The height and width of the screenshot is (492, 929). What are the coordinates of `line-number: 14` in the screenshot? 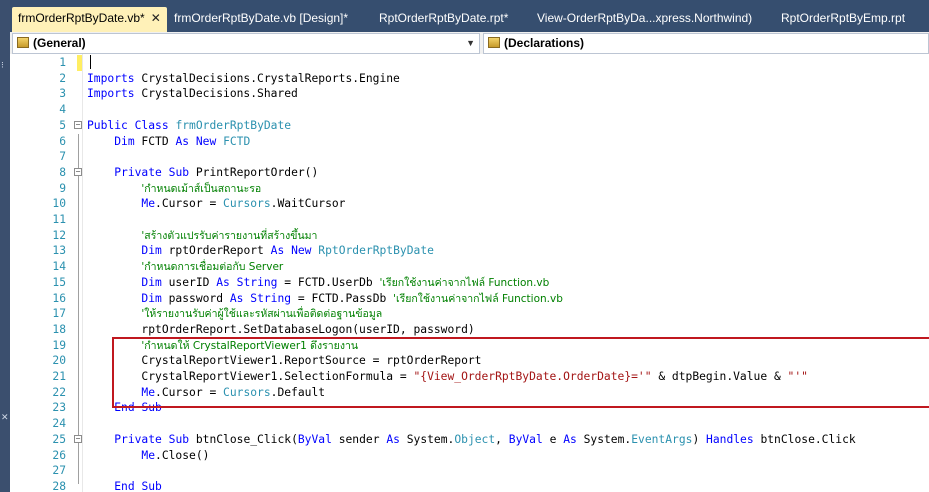 It's located at (59, 267).